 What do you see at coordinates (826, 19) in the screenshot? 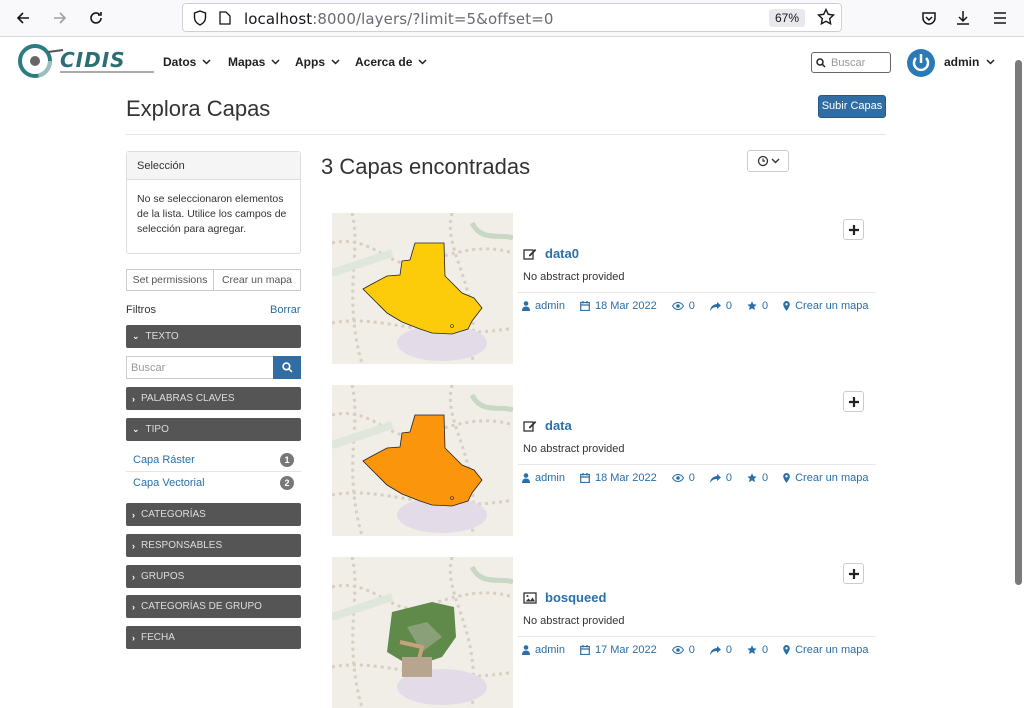
I see `bookmark-star-icon` at bounding box center [826, 19].